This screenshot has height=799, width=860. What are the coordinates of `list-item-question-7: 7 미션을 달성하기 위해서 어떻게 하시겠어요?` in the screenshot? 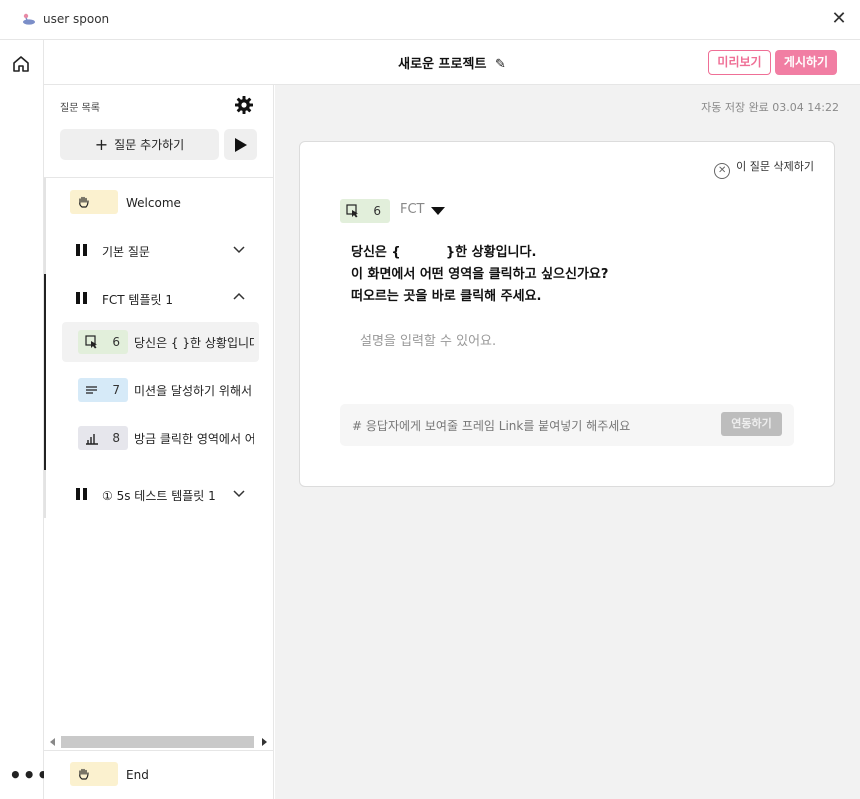 It's located at (160, 390).